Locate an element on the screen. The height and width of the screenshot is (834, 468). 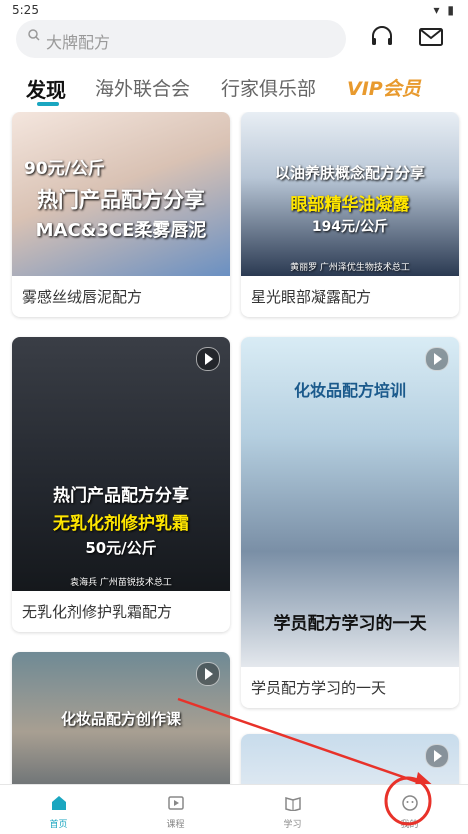
message-icon is located at coordinates (431, 39).